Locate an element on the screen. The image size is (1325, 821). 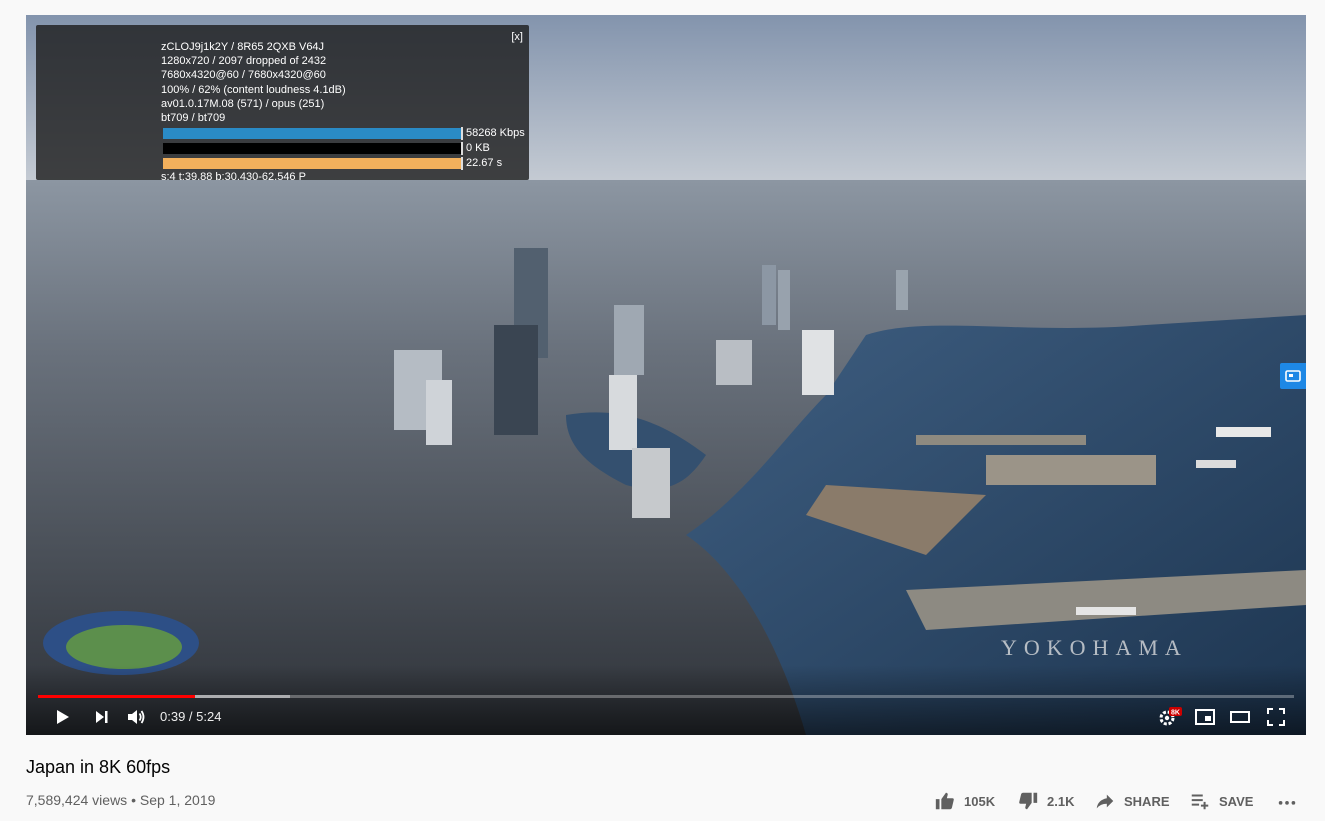
upload-date: Sep 1, 2019 is located at coordinates (177, 800).